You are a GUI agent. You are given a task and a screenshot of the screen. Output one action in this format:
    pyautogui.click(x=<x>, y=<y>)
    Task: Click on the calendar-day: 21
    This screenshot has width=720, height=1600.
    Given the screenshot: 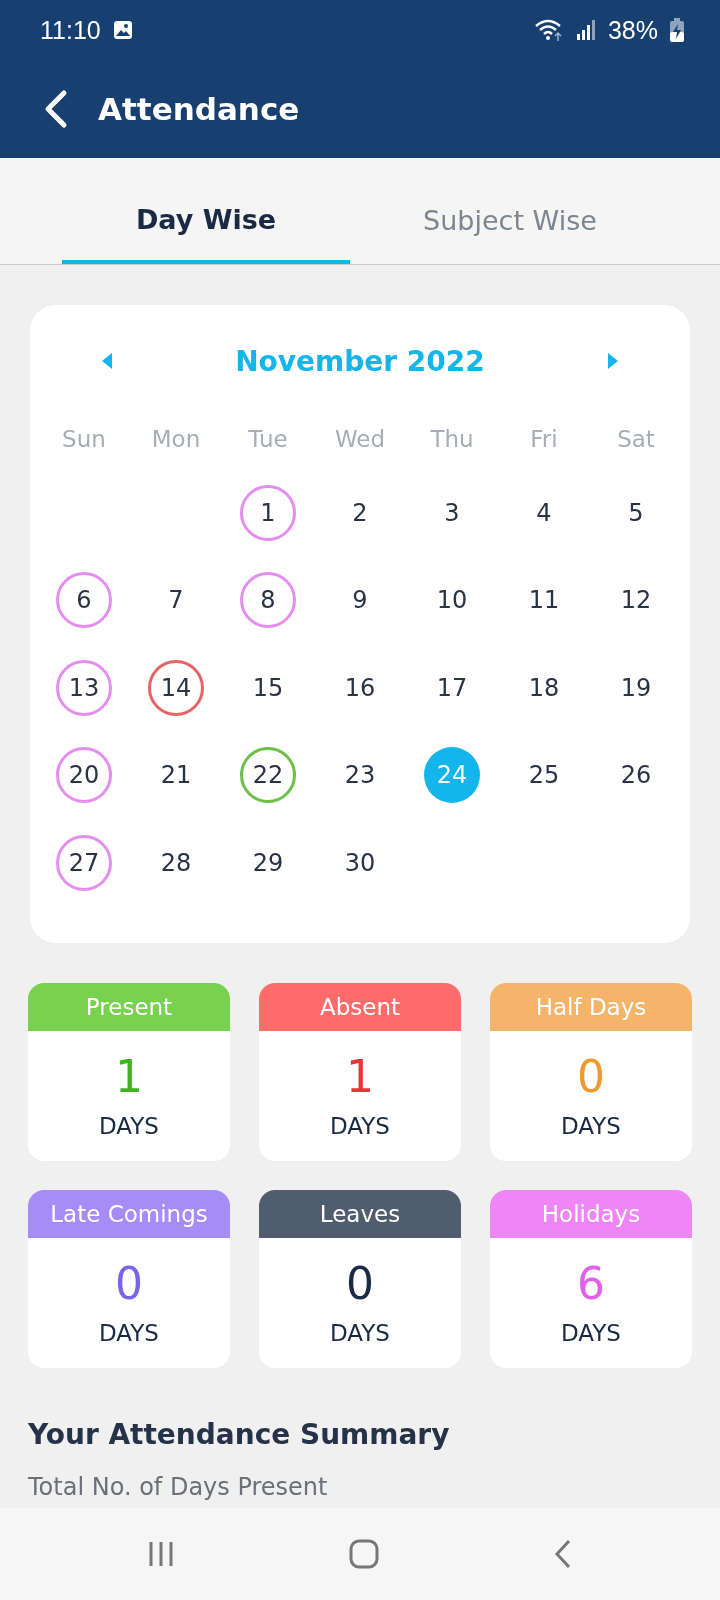 What is the action you would take?
    pyautogui.click(x=176, y=775)
    